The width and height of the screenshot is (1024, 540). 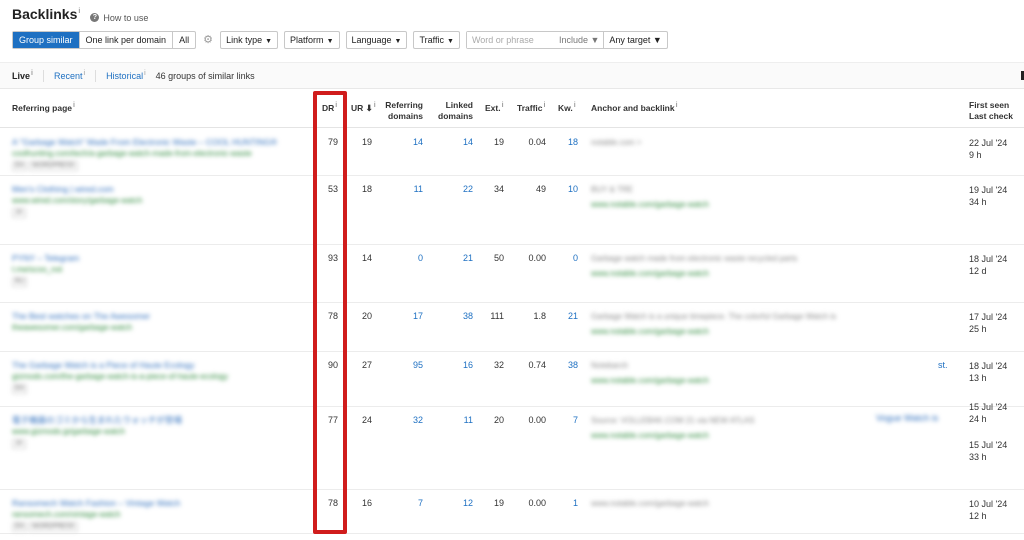 I want to click on group-similar-button: Group similar, so click(x=46, y=40).